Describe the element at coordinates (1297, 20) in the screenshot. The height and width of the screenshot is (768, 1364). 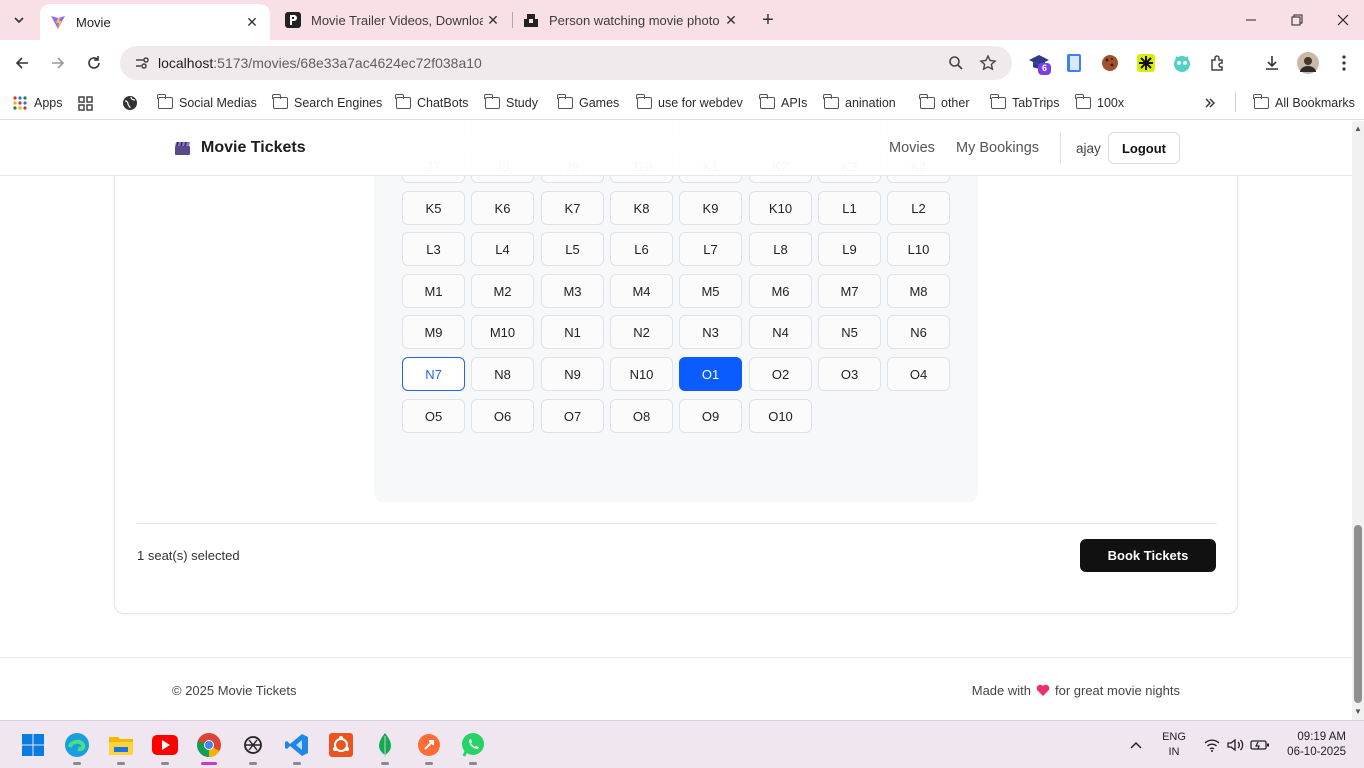
I see `restore-icon` at that location.